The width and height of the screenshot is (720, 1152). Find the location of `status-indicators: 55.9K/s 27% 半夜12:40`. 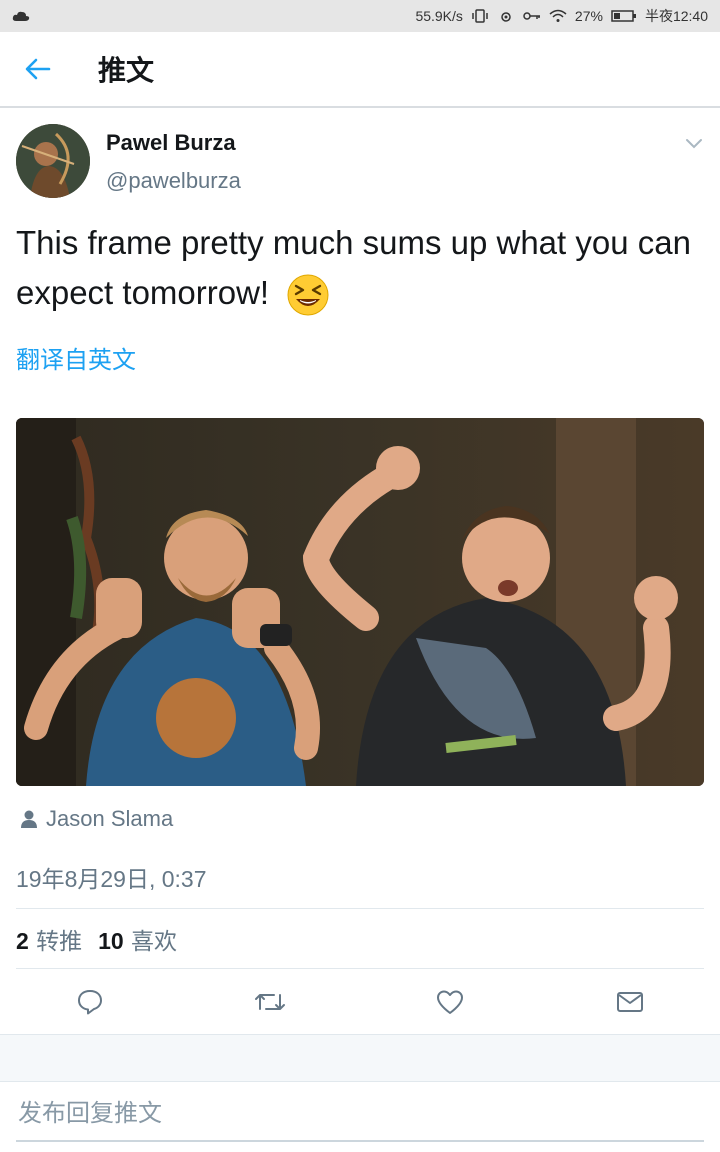

status-indicators: 55.9K/s 27% 半夜12:40 is located at coordinates (561, 16).